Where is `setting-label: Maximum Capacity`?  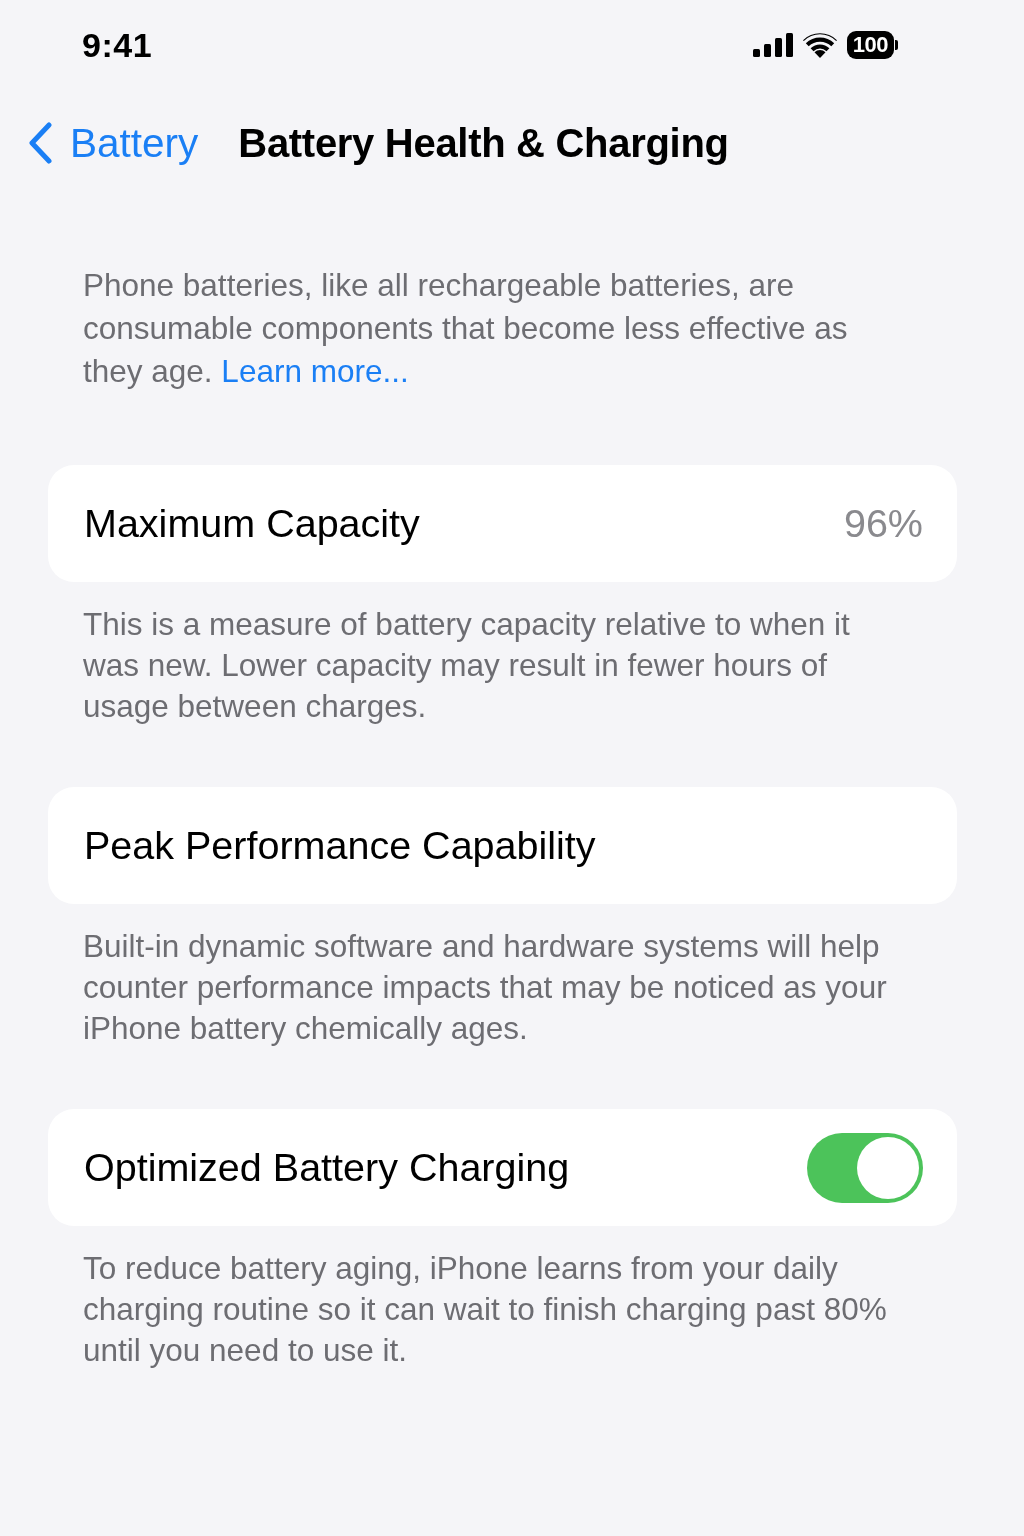
setting-label: Maximum Capacity is located at coordinates (252, 523).